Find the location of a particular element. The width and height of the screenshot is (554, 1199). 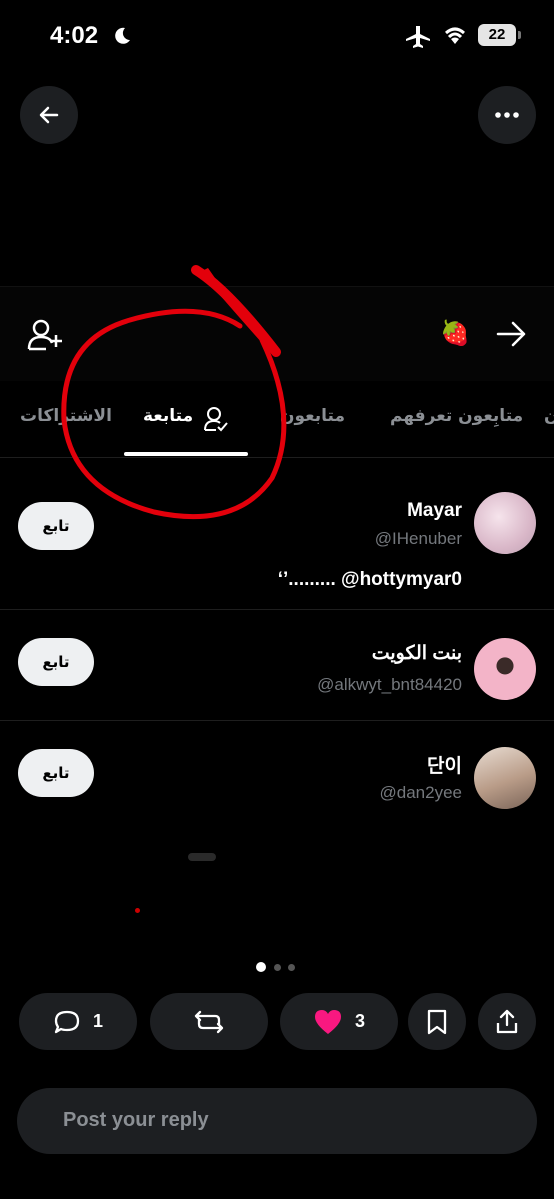

arrow-right-icon is located at coordinates (511, 334).